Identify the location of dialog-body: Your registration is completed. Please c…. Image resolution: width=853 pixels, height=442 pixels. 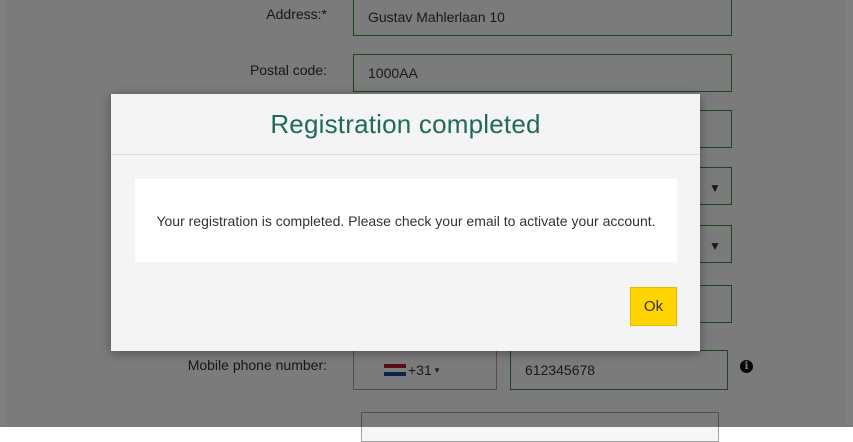
(406, 220).